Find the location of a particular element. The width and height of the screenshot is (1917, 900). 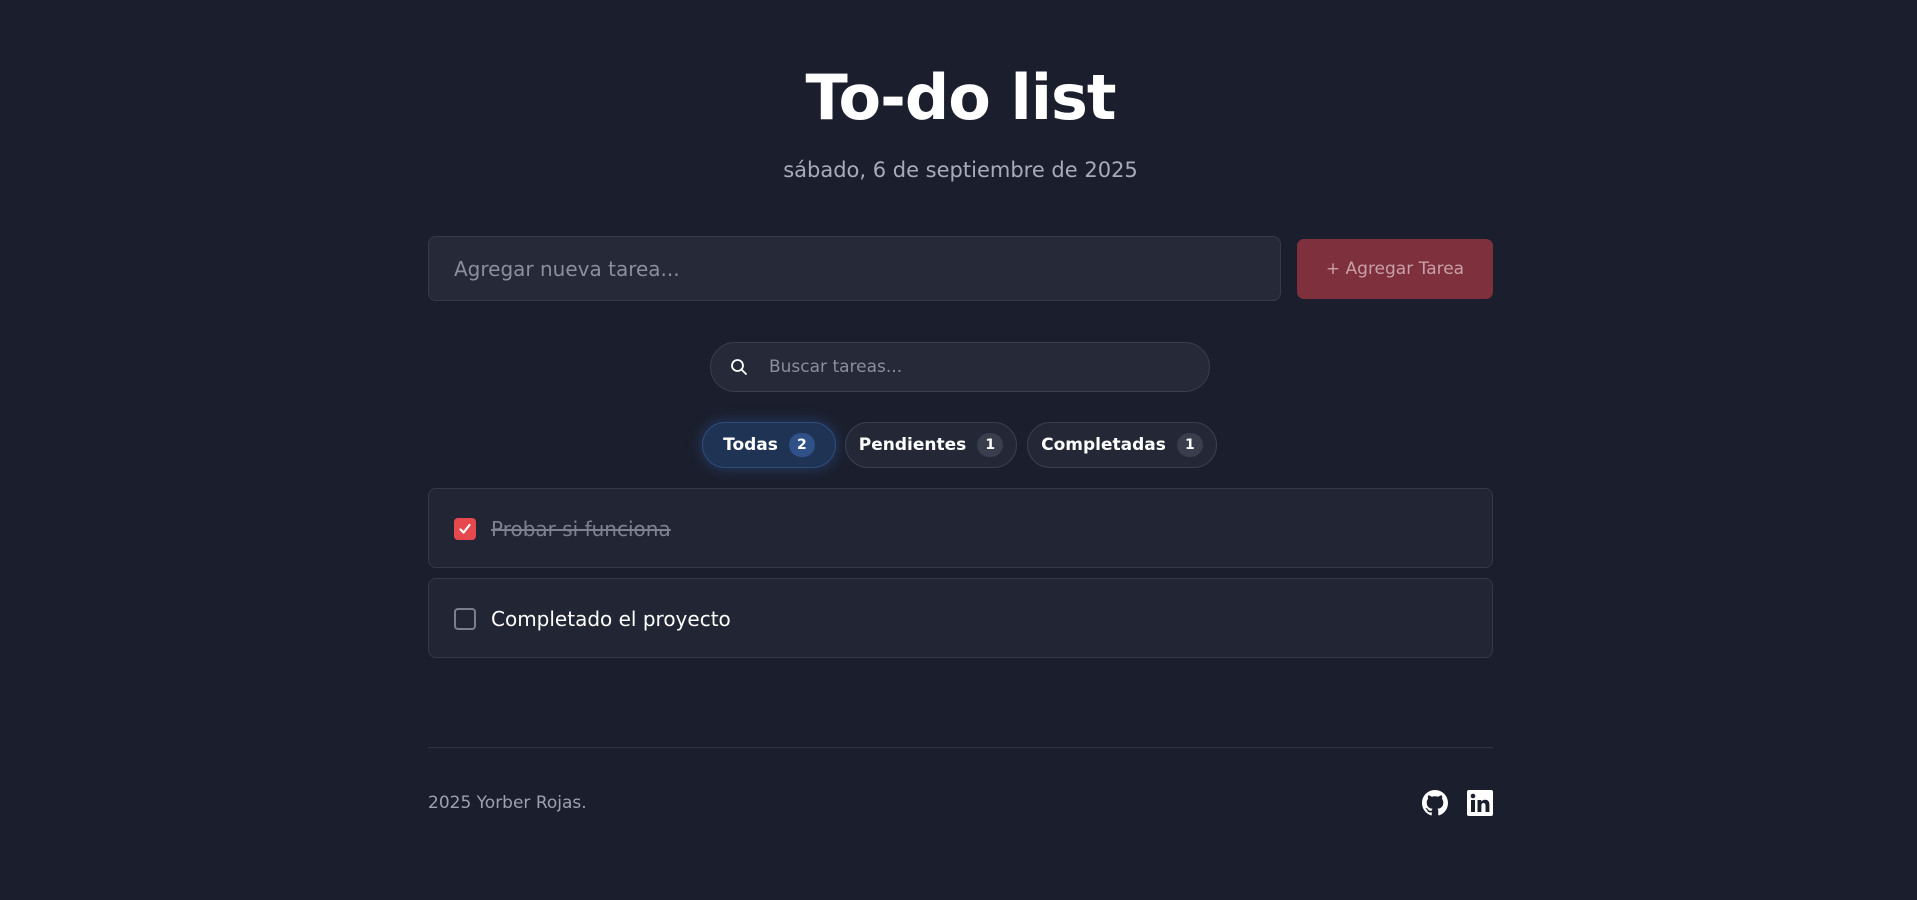

footer-copyright: 2025 Yorber Rojas. is located at coordinates (507, 803).